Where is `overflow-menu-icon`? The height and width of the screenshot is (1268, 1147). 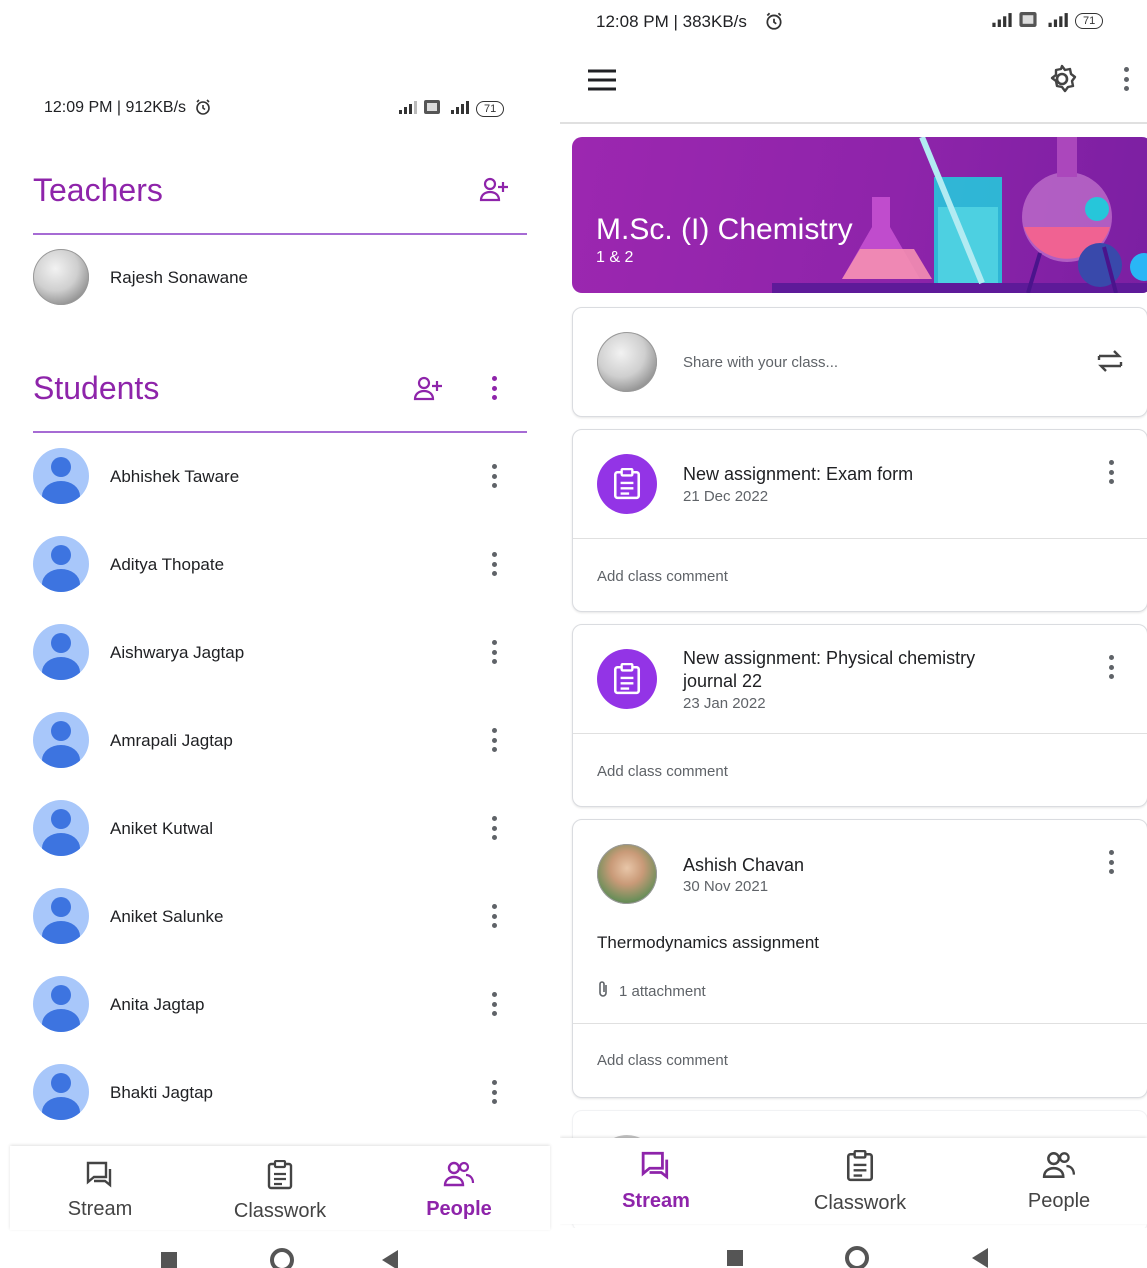 overflow-menu-icon is located at coordinates (1126, 79).